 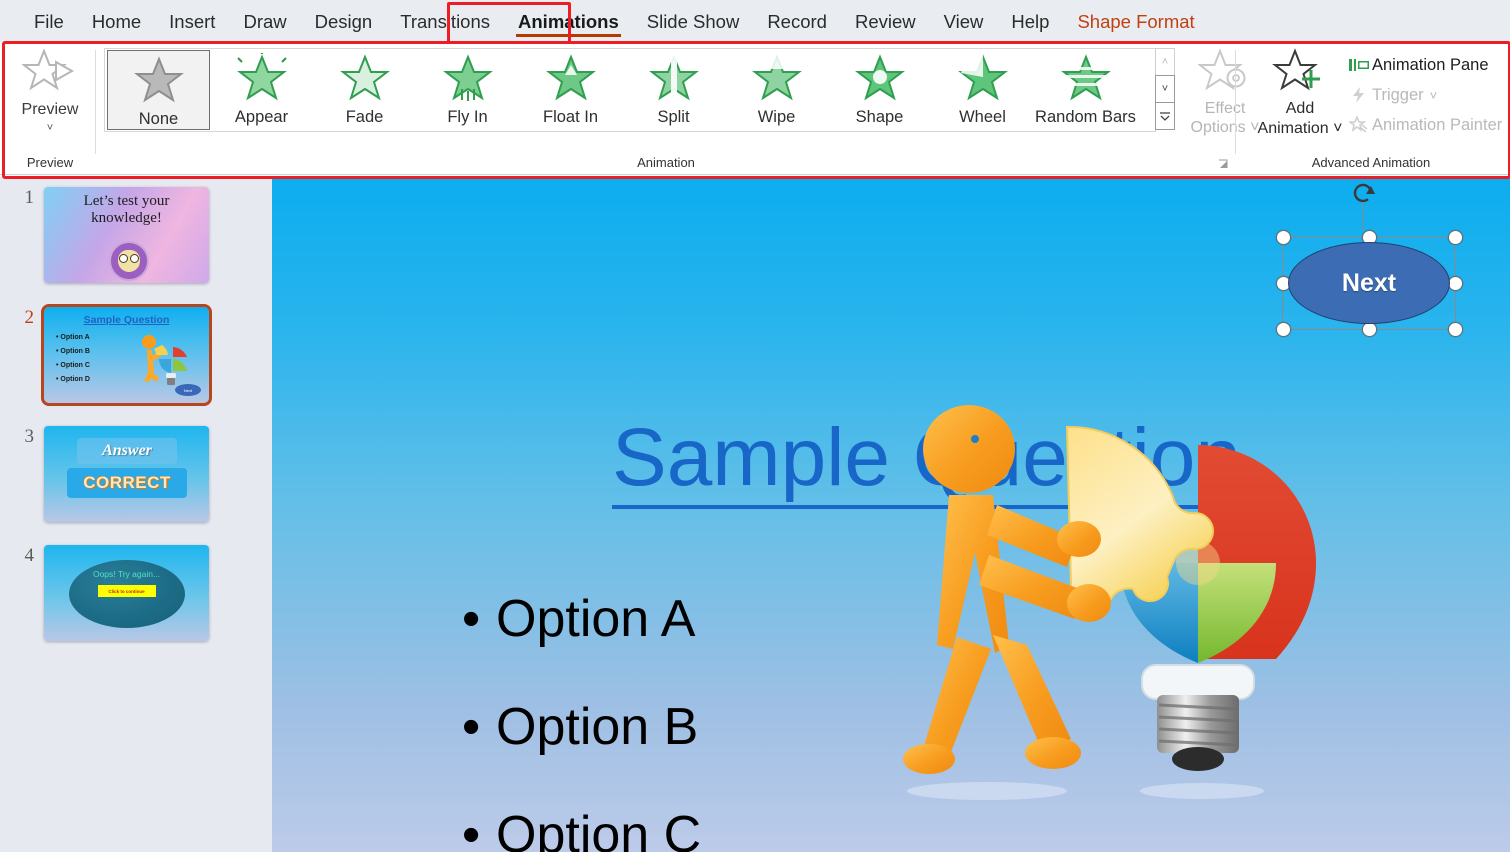 What do you see at coordinates (776, 117) in the screenshot?
I see `animation-gallery-label: Wipe` at bounding box center [776, 117].